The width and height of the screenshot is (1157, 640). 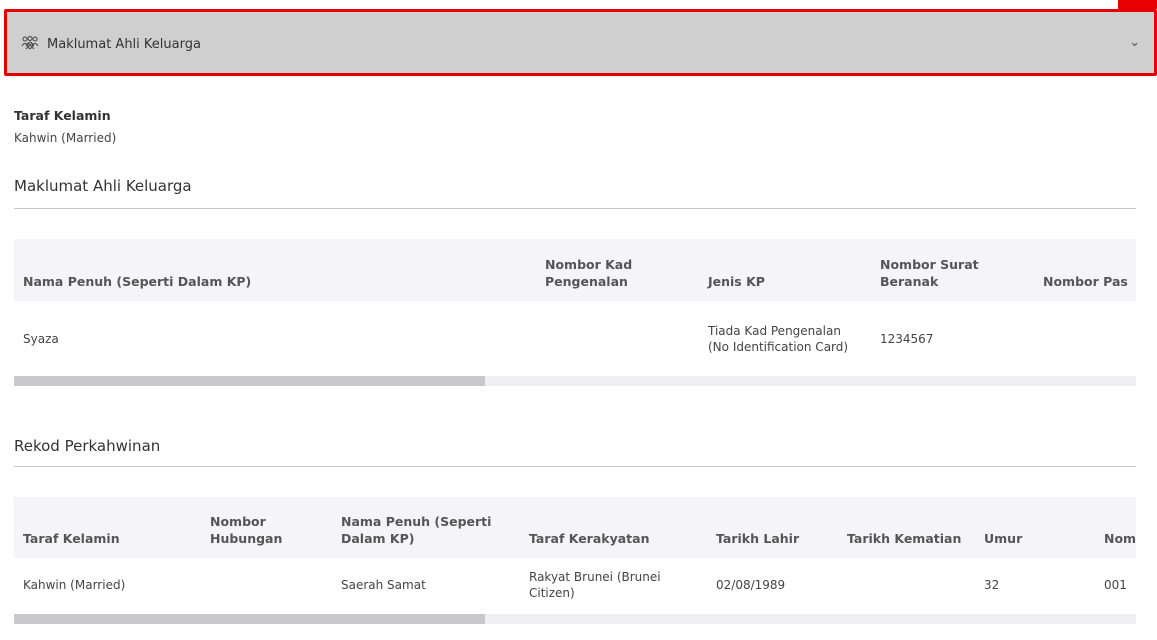 What do you see at coordinates (65, 138) in the screenshot?
I see `marital-status-value: Kahwin (Married)` at bounding box center [65, 138].